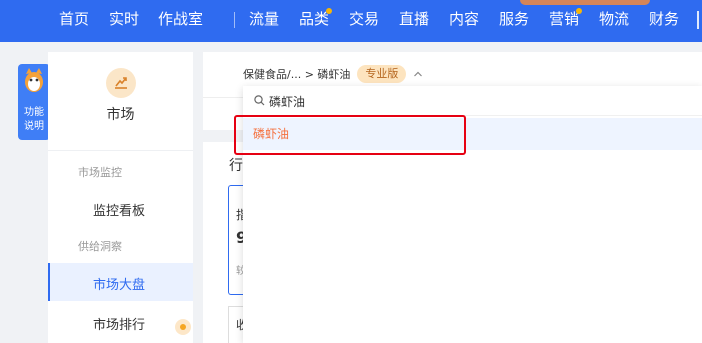 Image resolution: width=702 pixels, height=343 pixels. I want to click on sidebar-item-market-overview: 市场大盘, so click(119, 283).